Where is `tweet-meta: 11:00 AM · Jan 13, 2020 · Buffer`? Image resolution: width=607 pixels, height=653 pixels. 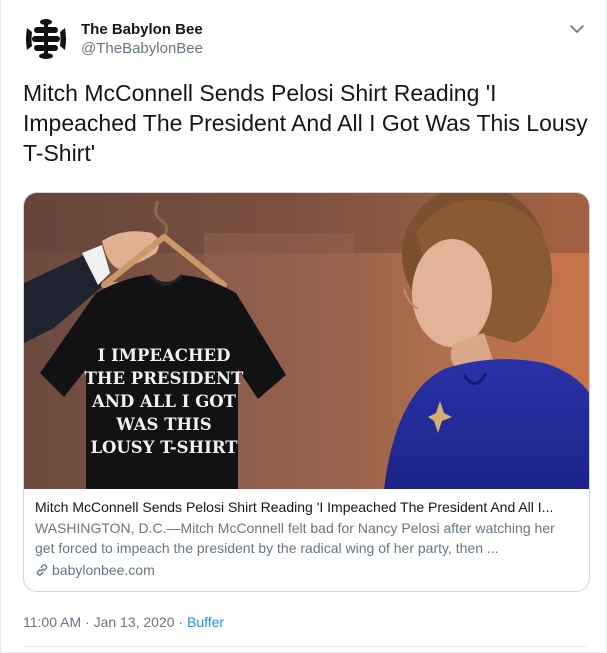
tweet-meta: 11:00 AM · Jan 13, 2020 · Buffer is located at coordinates (123, 622).